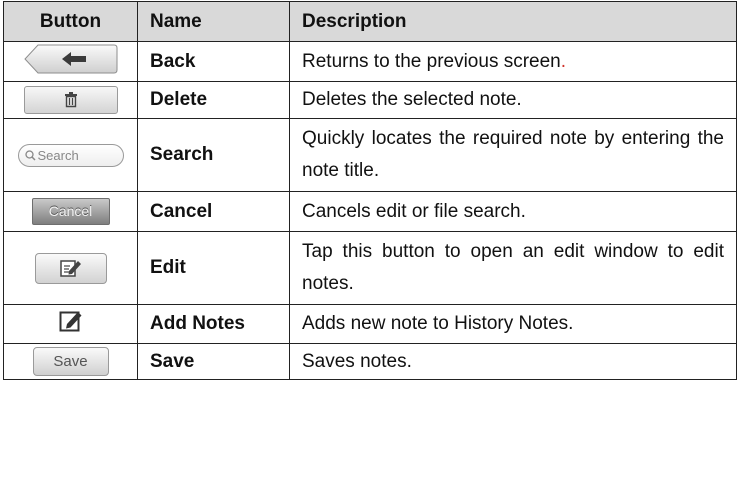 The image size is (739, 479). I want to click on save-button-icon: Save, so click(70, 361).